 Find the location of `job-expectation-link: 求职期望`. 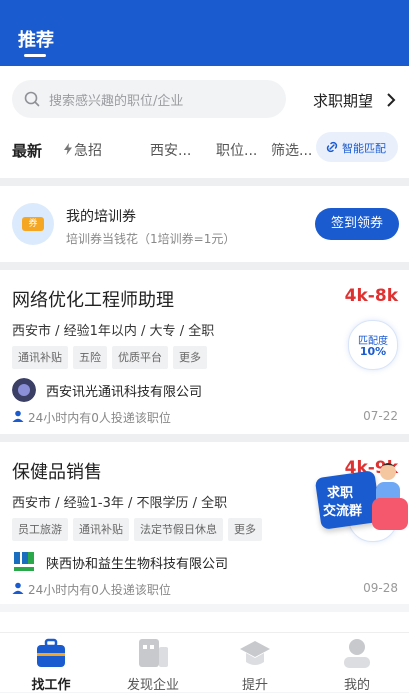

job-expectation-link: 求职期望 is located at coordinates (343, 100).